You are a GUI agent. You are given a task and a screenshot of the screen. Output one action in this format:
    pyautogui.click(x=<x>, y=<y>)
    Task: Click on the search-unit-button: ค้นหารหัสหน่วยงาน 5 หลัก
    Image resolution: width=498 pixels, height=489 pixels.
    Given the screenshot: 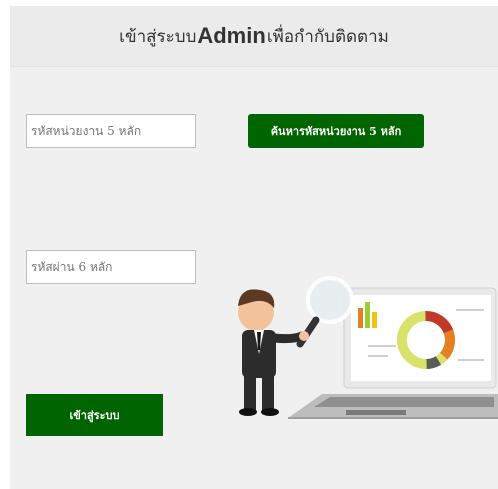 What is the action you would take?
    pyautogui.click(x=336, y=131)
    